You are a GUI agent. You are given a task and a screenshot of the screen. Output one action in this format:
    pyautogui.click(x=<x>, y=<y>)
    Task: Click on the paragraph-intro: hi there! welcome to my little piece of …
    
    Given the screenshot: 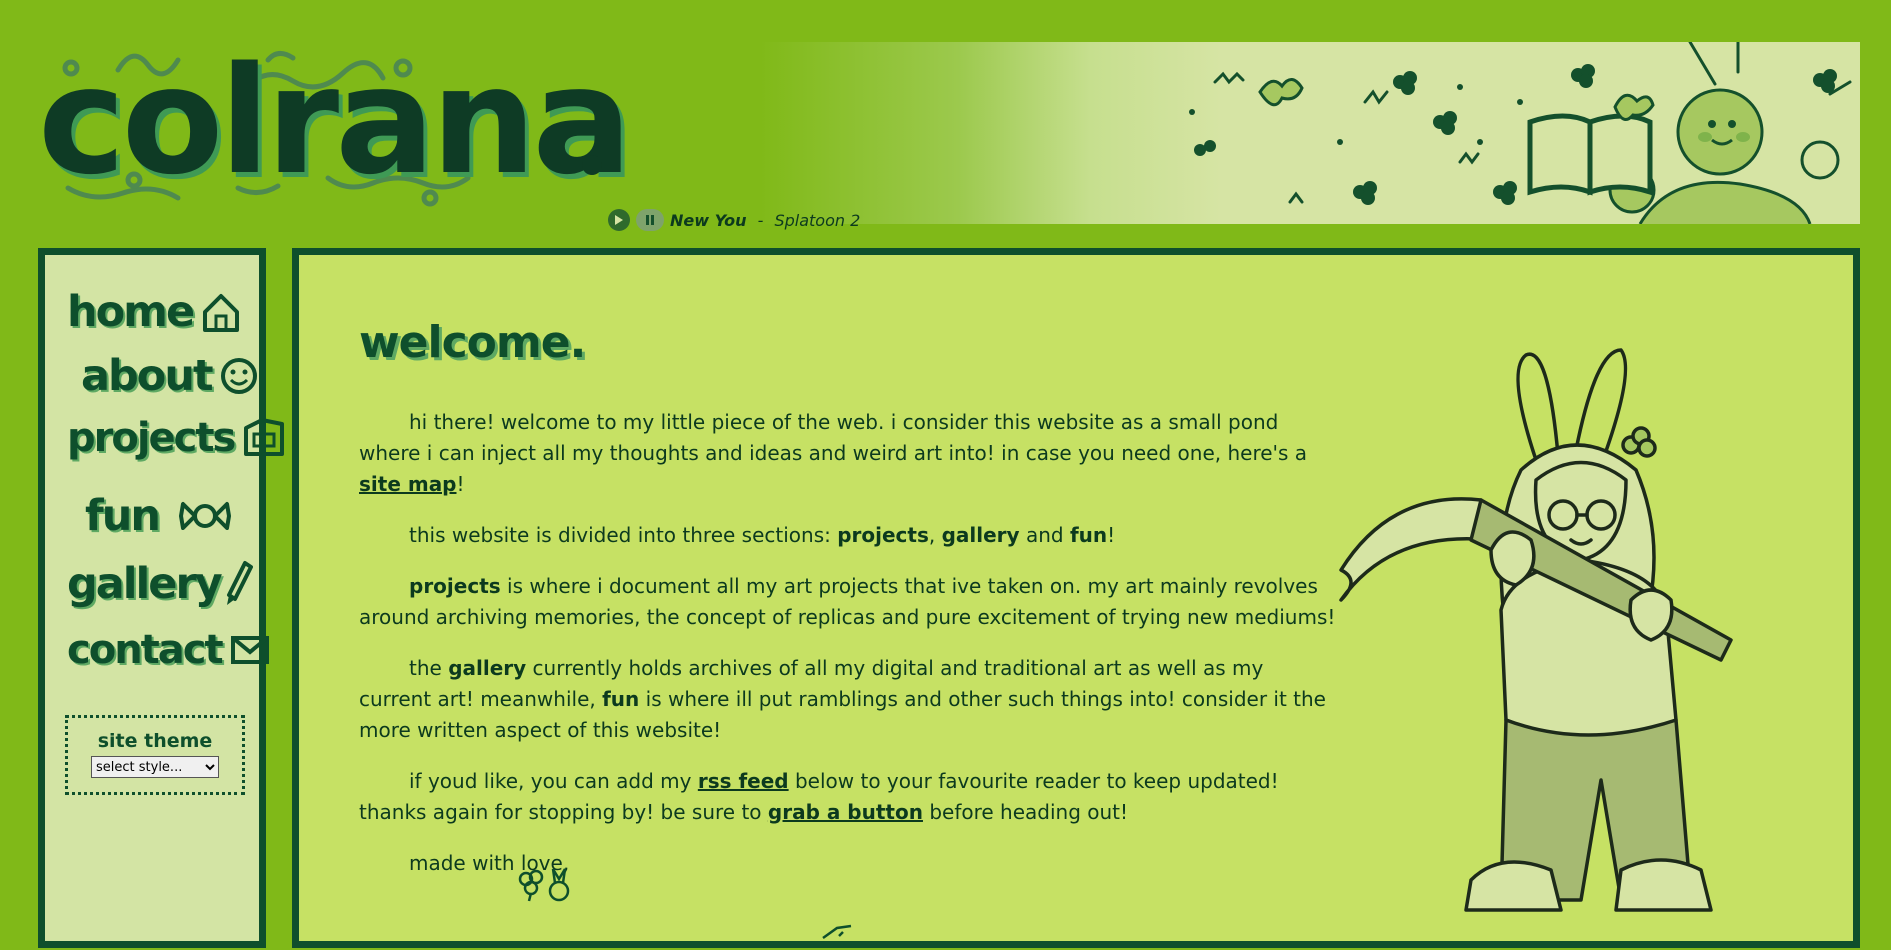 What is the action you would take?
    pyautogui.click(x=849, y=453)
    